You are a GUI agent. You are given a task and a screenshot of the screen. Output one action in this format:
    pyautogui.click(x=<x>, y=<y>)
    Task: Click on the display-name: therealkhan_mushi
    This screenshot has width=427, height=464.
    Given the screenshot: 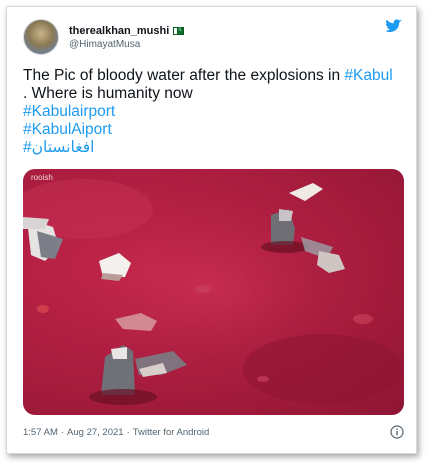 What is the action you would take?
    pyautogui.click(x=119, y=31)
    